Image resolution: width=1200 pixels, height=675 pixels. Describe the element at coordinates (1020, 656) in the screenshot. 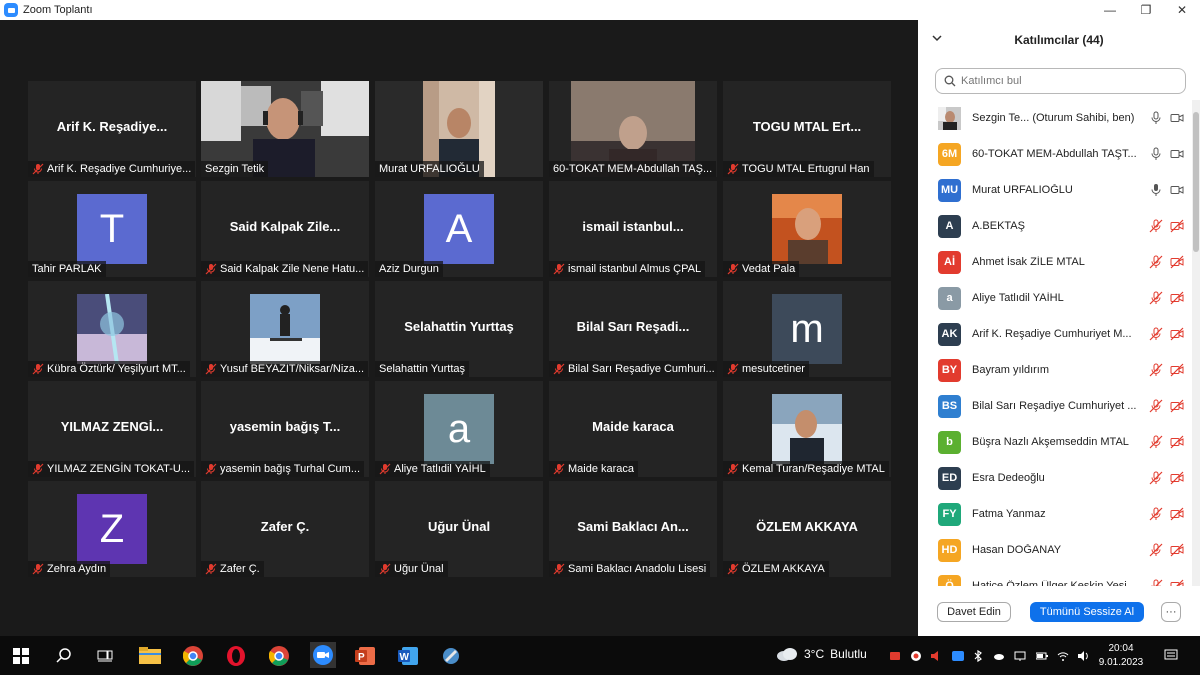

I see `display-icon` at that location.